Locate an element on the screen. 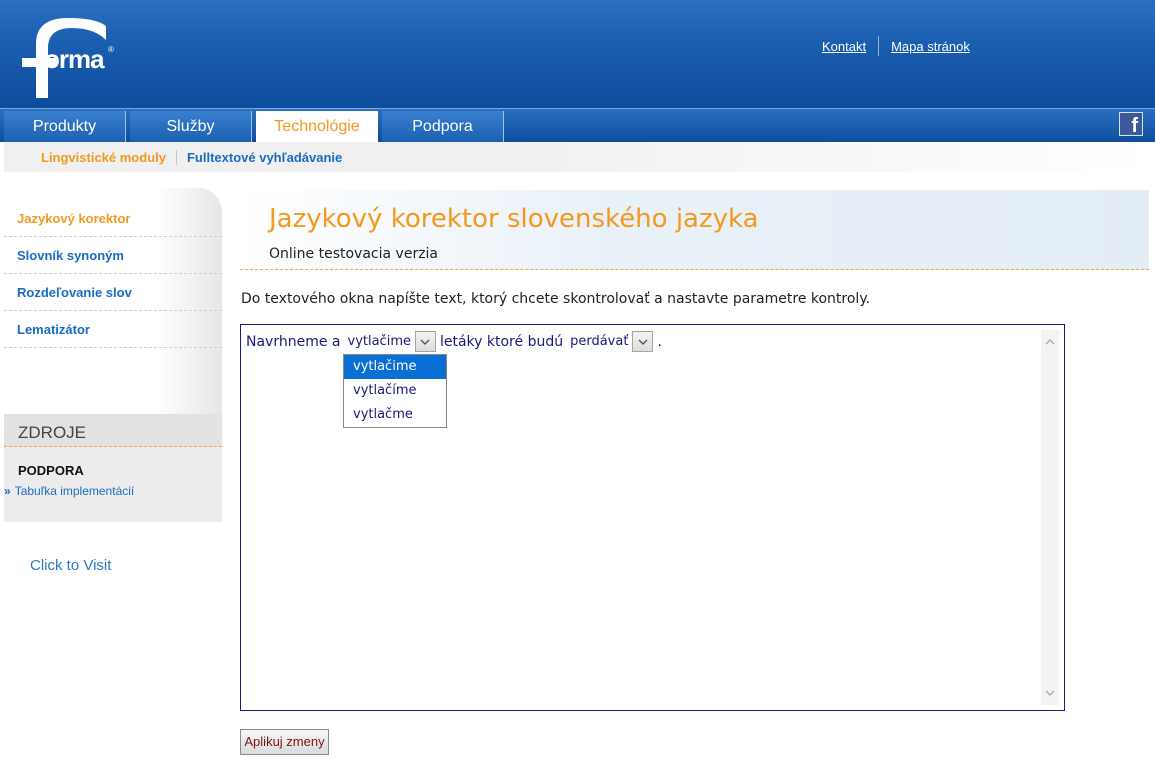 The width and height of the screenshot is (1155, 759). sitemap-link: Mapa stránok is located at coordinates (930, 46).